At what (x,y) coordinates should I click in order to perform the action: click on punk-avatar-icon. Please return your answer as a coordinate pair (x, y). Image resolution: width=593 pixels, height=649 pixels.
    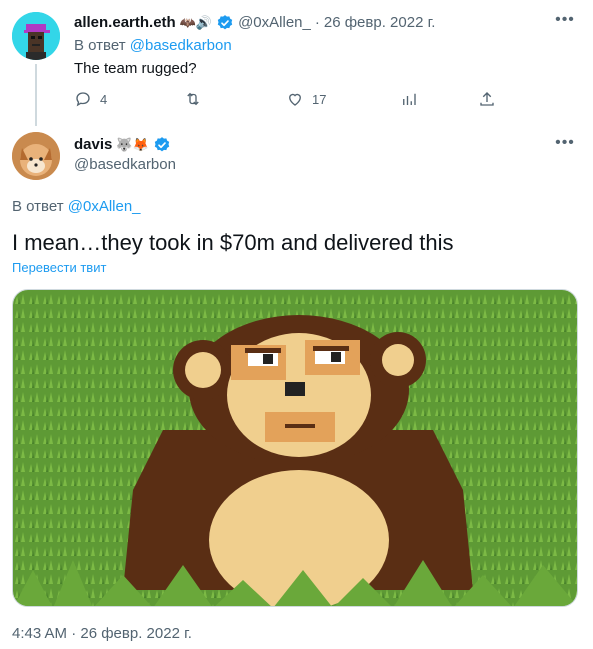
    Looking at the image, I should click on (36, 36).